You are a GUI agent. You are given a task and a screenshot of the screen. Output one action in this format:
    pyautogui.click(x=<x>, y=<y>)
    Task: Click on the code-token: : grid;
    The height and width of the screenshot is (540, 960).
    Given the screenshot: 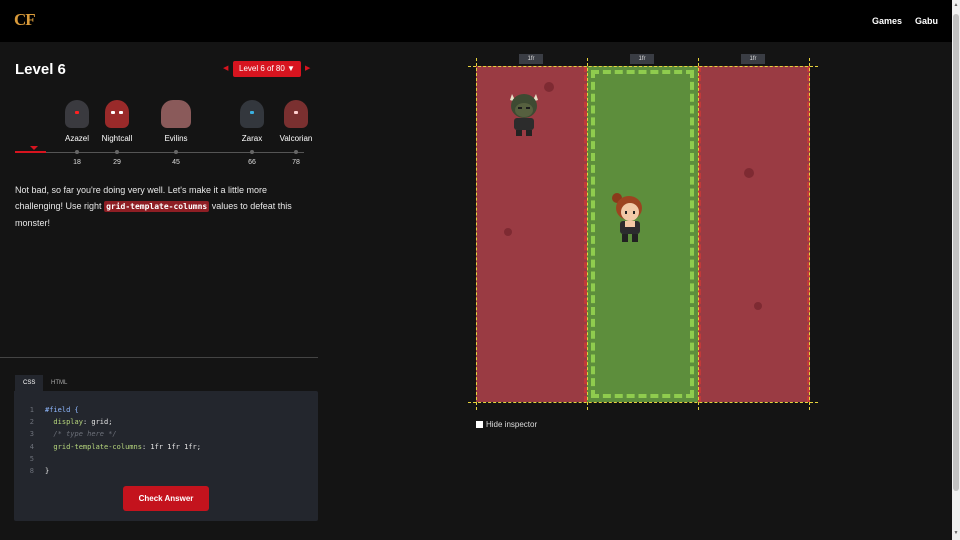 What is the action you would take?
    pyautogui.click(x=97, y=422)
    